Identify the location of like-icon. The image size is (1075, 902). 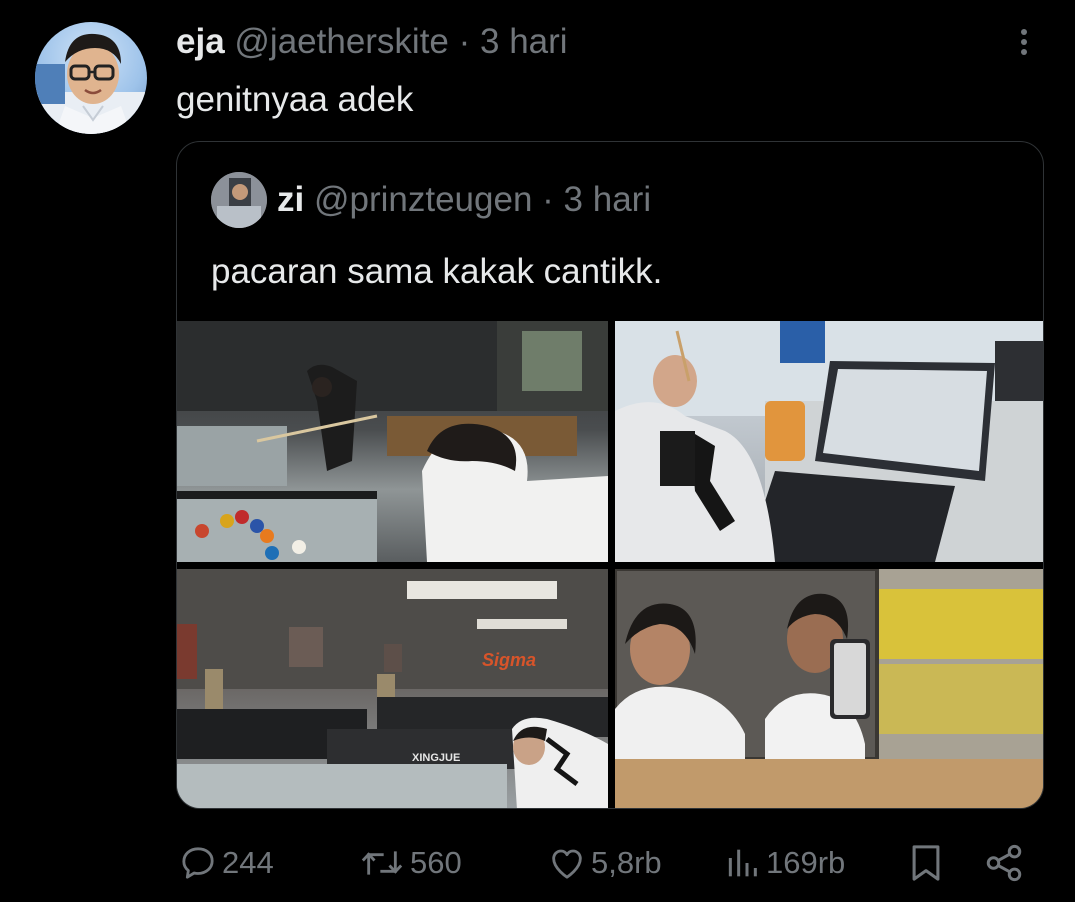
(567, 864).